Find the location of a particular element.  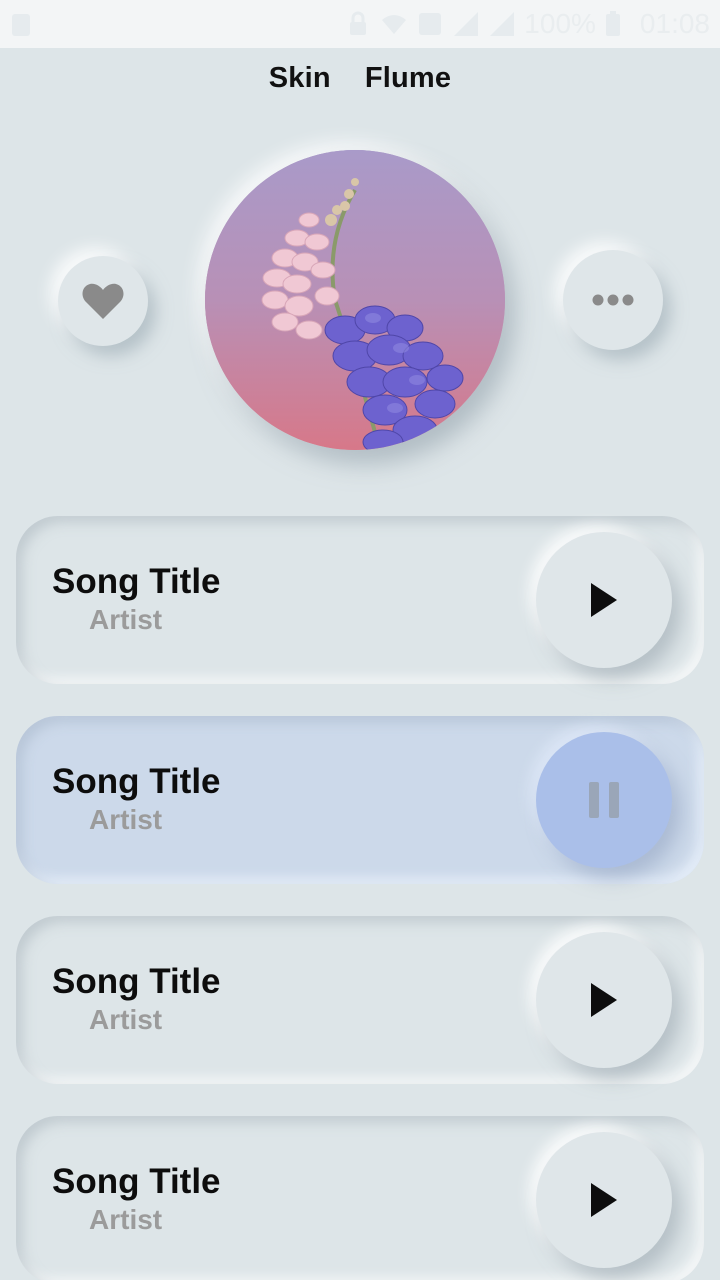

pause-icon is located at coordinates (604, 800).